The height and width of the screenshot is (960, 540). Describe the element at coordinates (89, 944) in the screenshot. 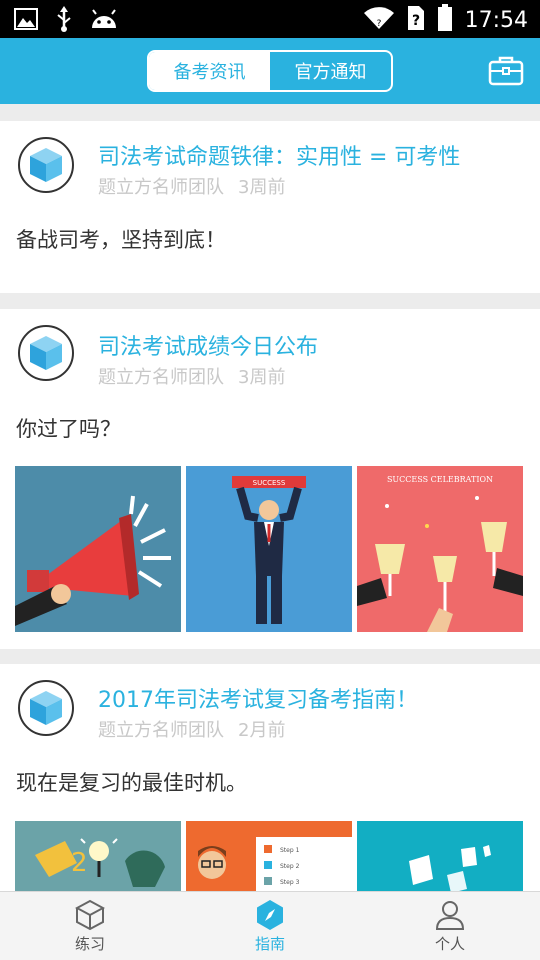

I see `nav-label: 练习` at that location.